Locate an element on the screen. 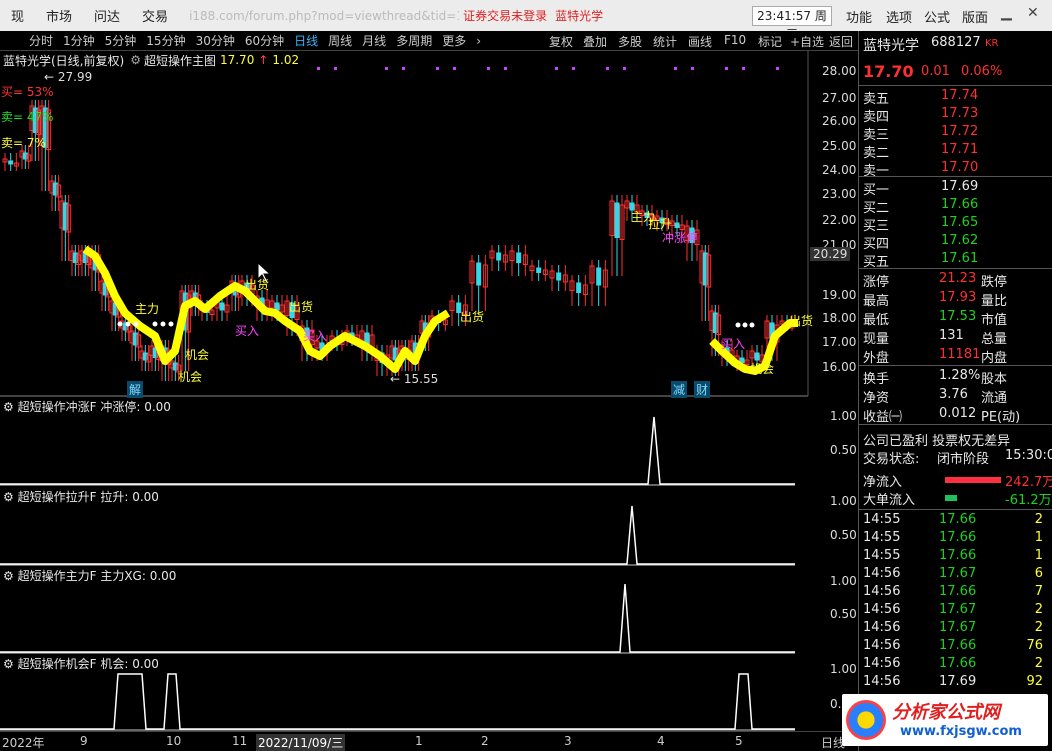 The width and height of the screenshot is (1052, 751). annotation-chuhuo-4: 出货 is located at coordinates (801, 321).